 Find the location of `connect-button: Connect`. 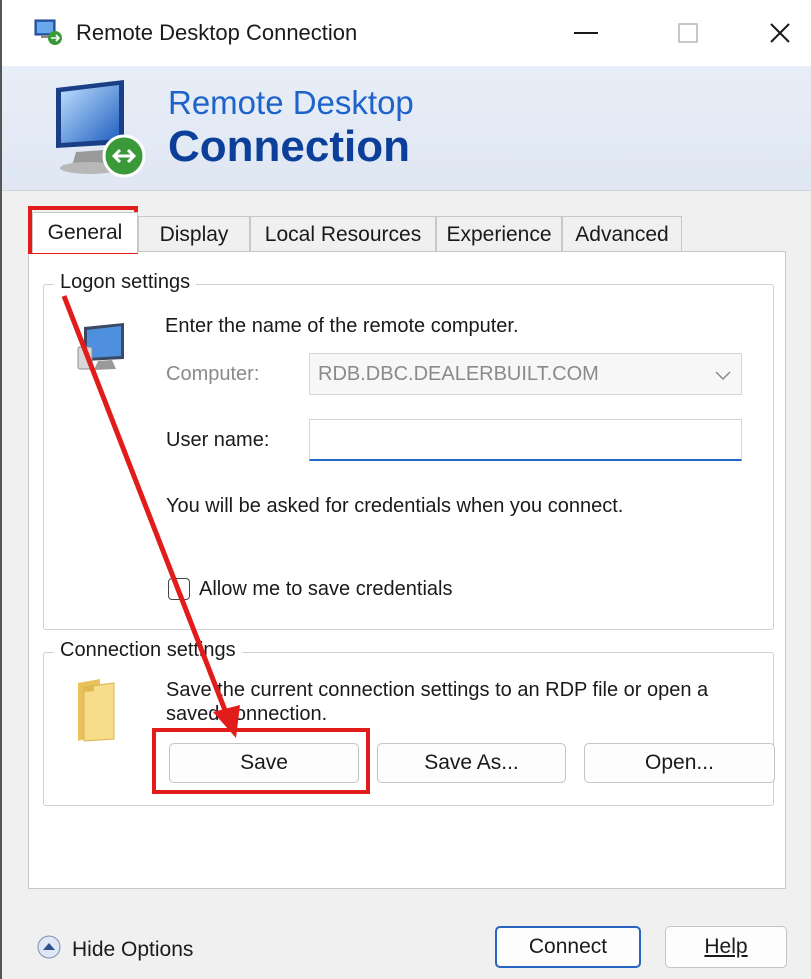

connect-button: Connect is located at coordinates (568, 947).